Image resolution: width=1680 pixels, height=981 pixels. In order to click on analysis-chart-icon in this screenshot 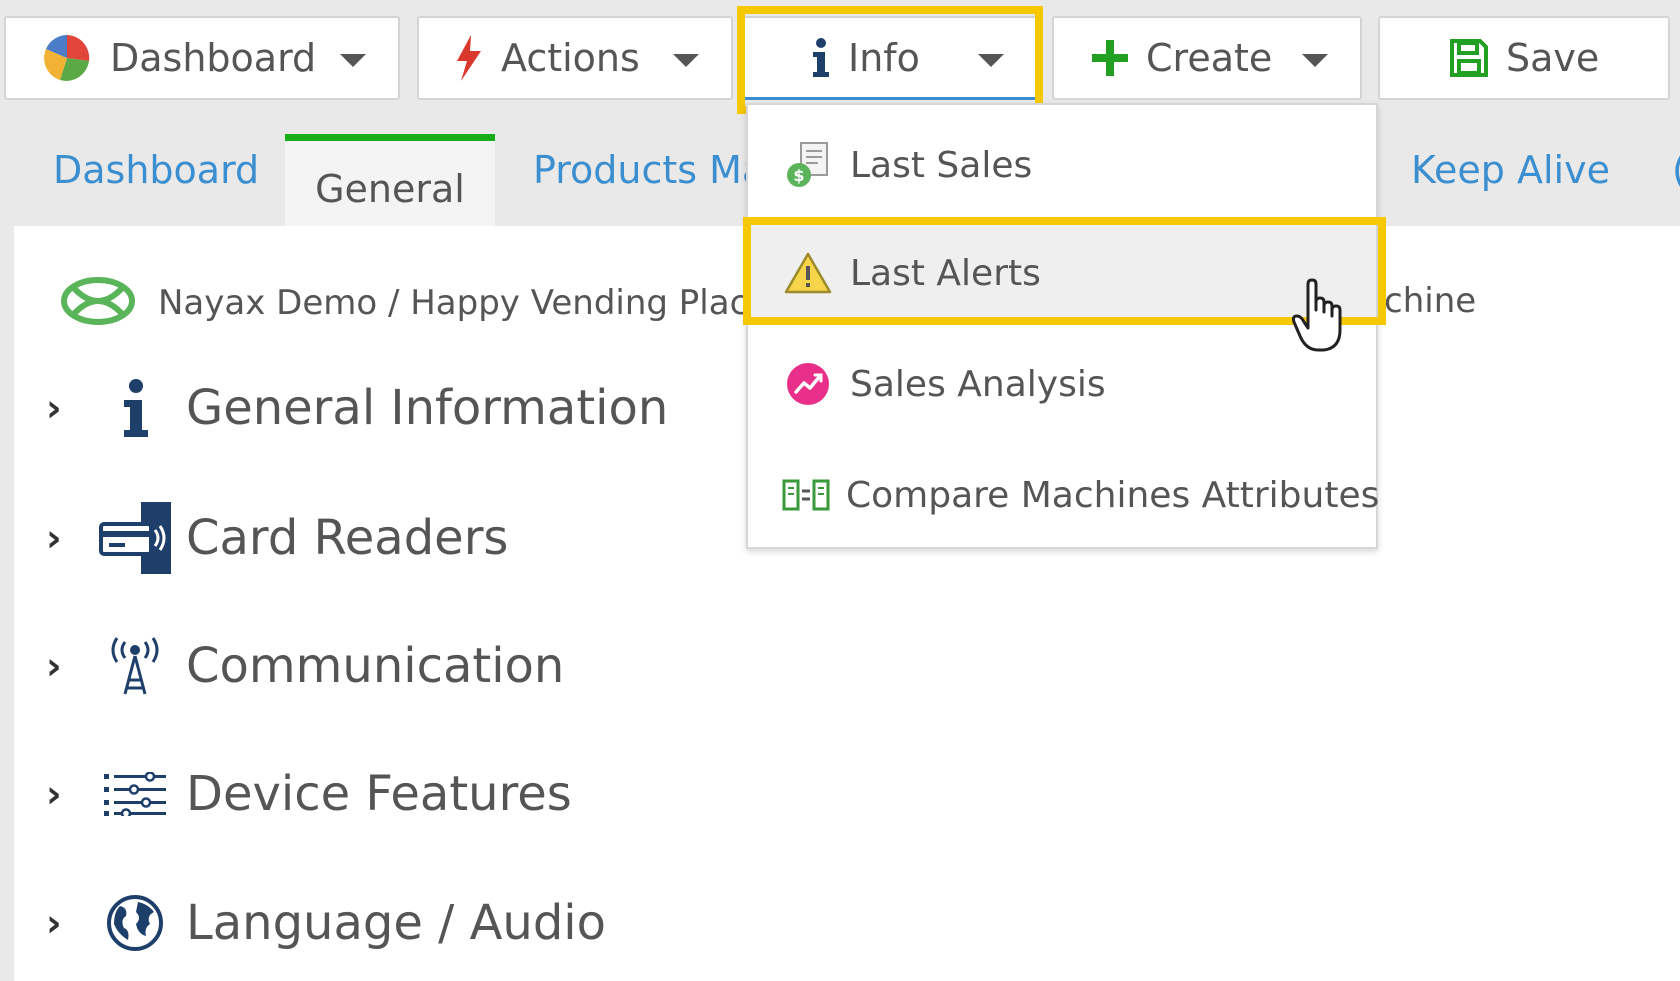, I will do `click(808, 384)`.